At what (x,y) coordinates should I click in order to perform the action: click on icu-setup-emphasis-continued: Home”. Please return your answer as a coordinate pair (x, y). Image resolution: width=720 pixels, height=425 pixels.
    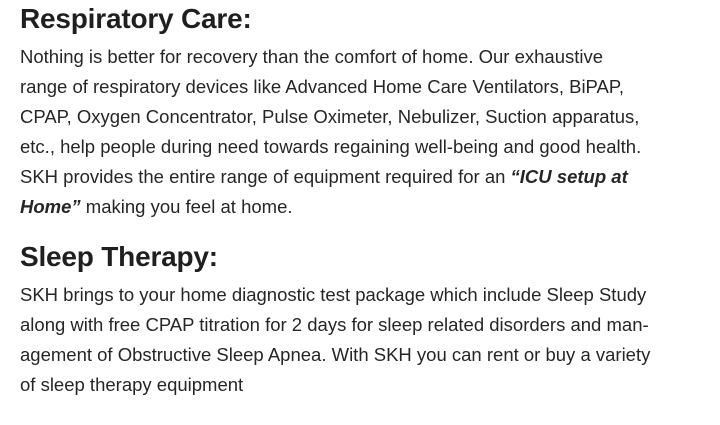
    Looking at the image, I should click on (50, 206).